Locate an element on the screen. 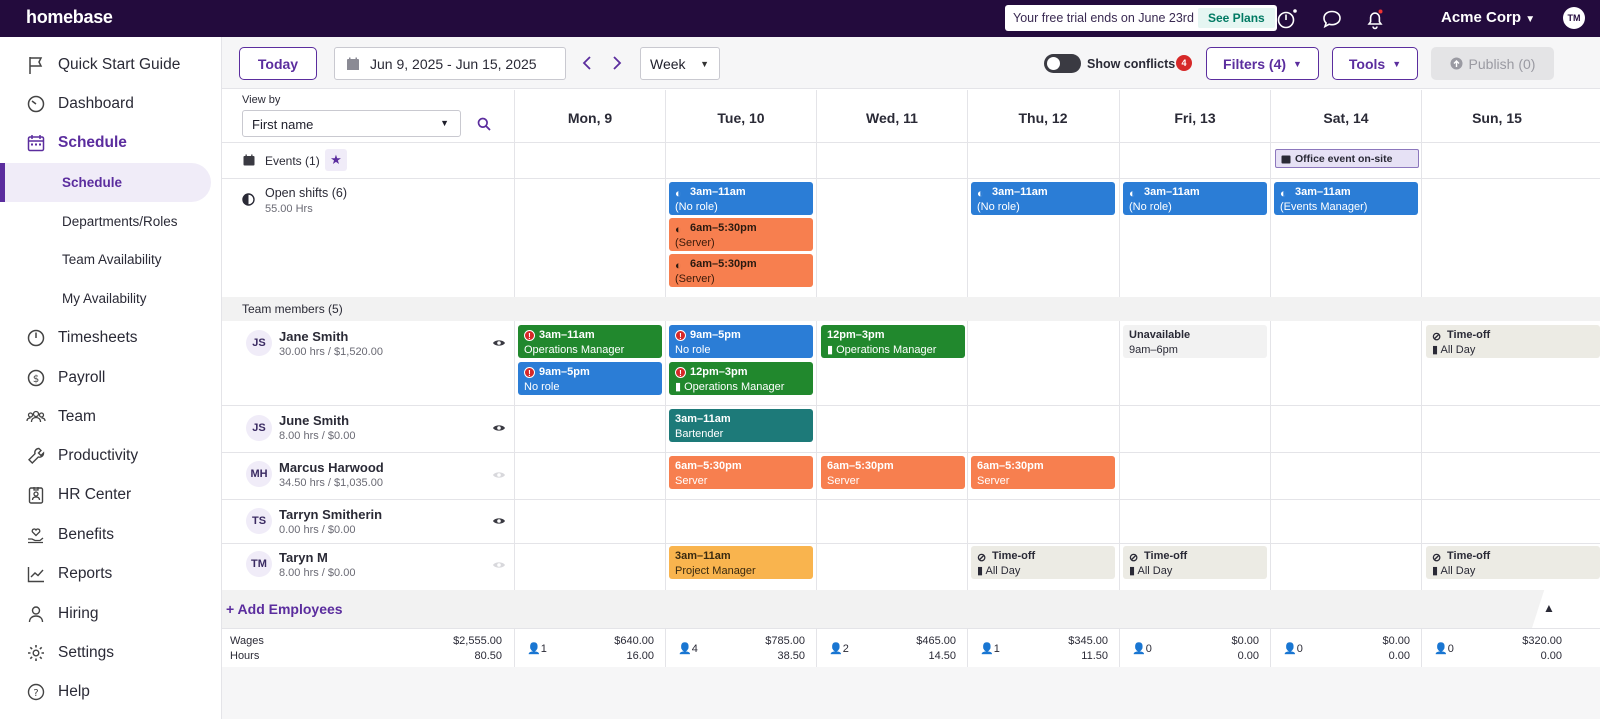 The height and width of the screenshot is (719, 1600). date-range-text: Jun 9, 2025 - Jun 15, 2025 is located at coordinates (453, 63).